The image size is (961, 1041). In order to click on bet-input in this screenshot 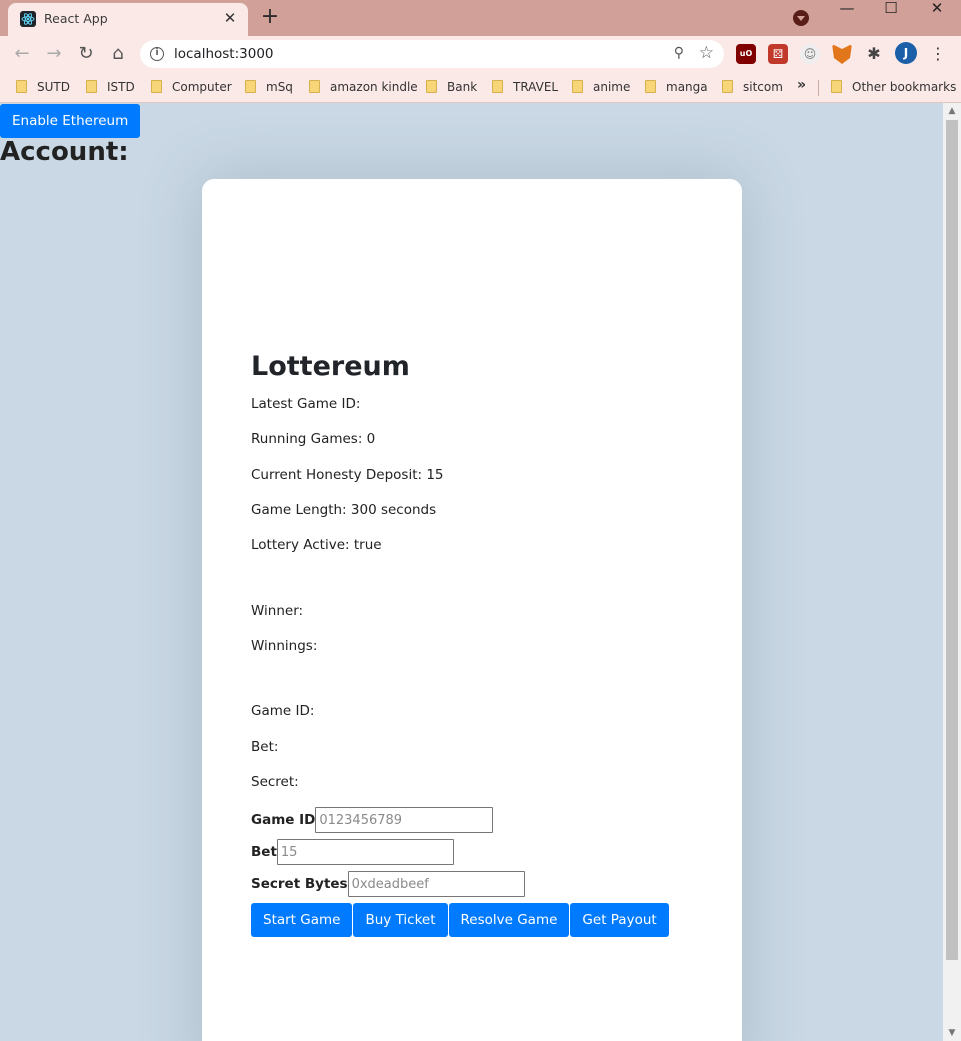, I will do `click(365, 852)`.